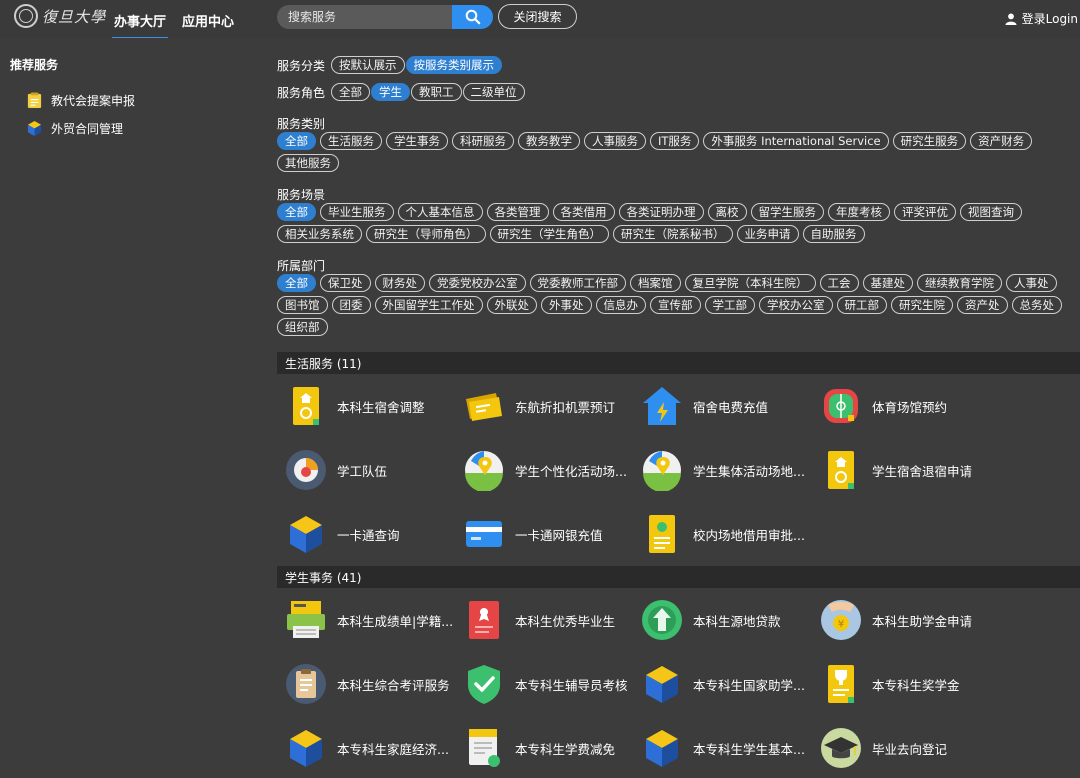 This screenshot has height=778, width=1080. What do you see at coordinates (357, 212) in the screenshot?
I see `service-scene-chip: 毕业生服务` at bounding box center [357, 212].